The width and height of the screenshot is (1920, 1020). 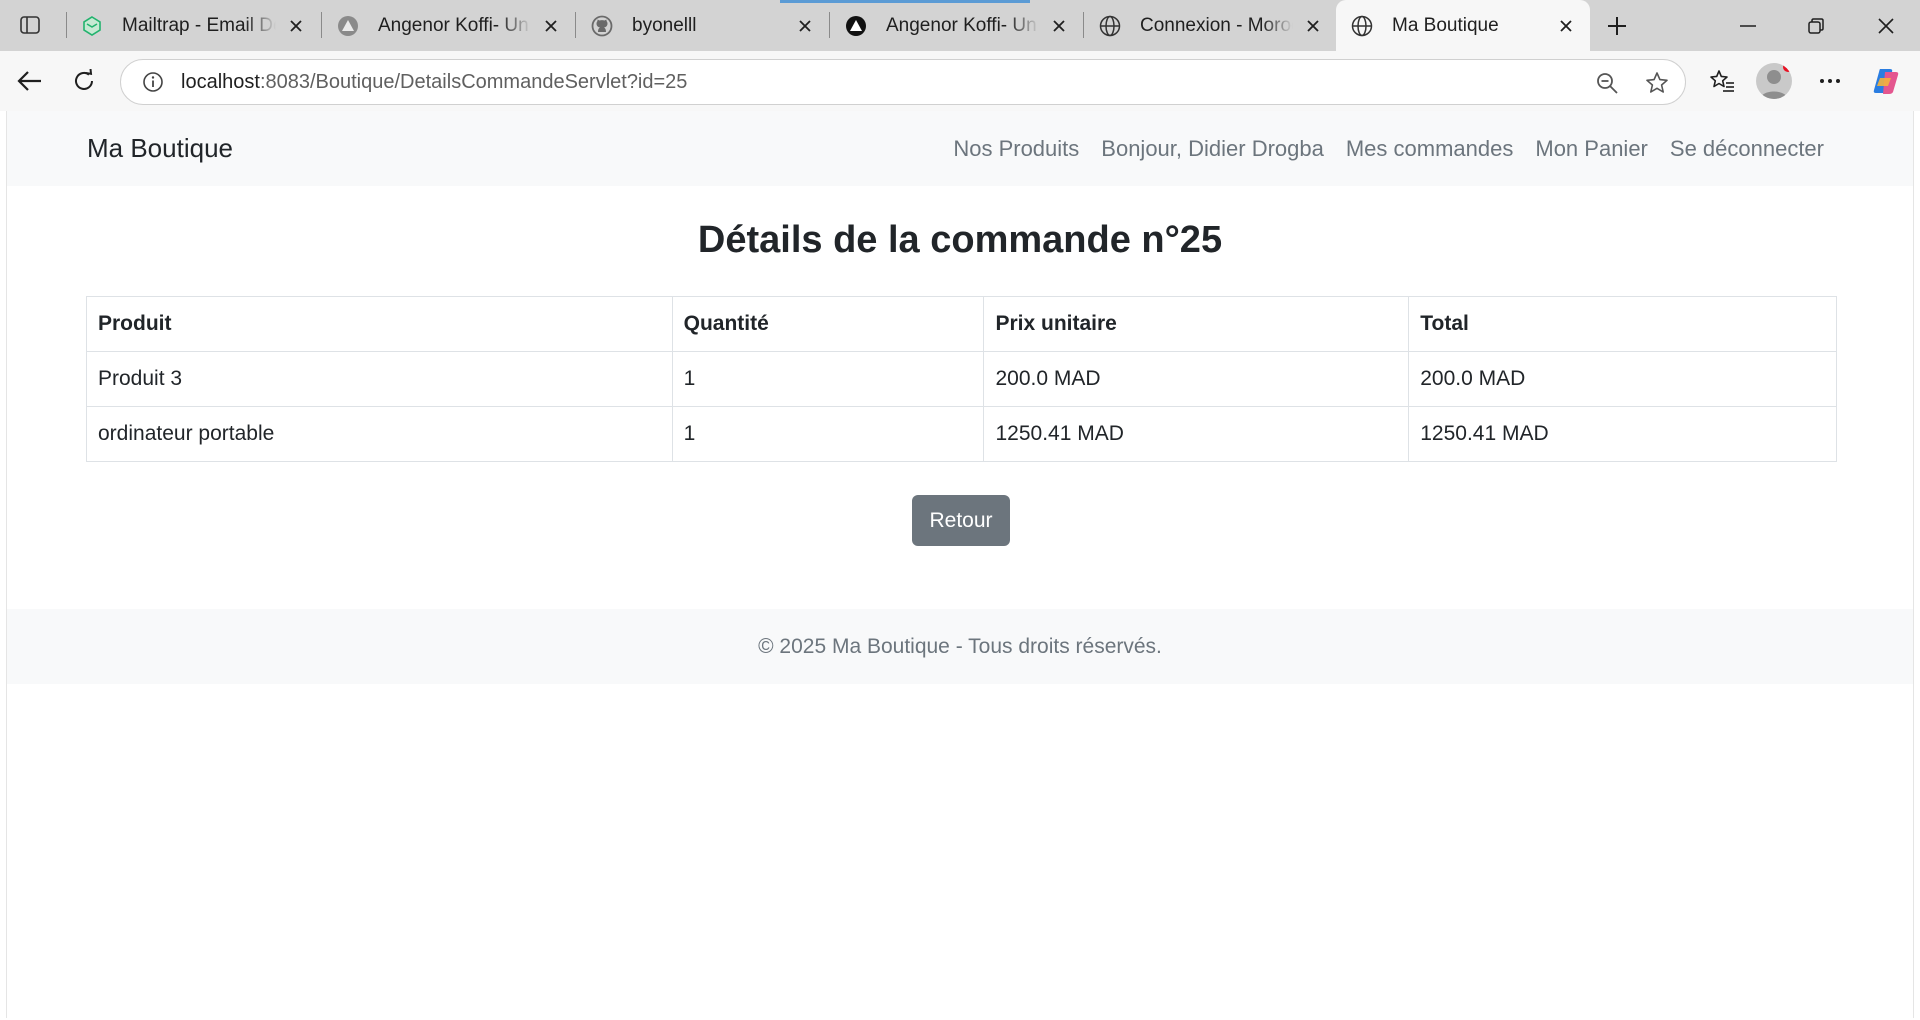 I want to click on notification-dot, so click(x=1787, y=67).